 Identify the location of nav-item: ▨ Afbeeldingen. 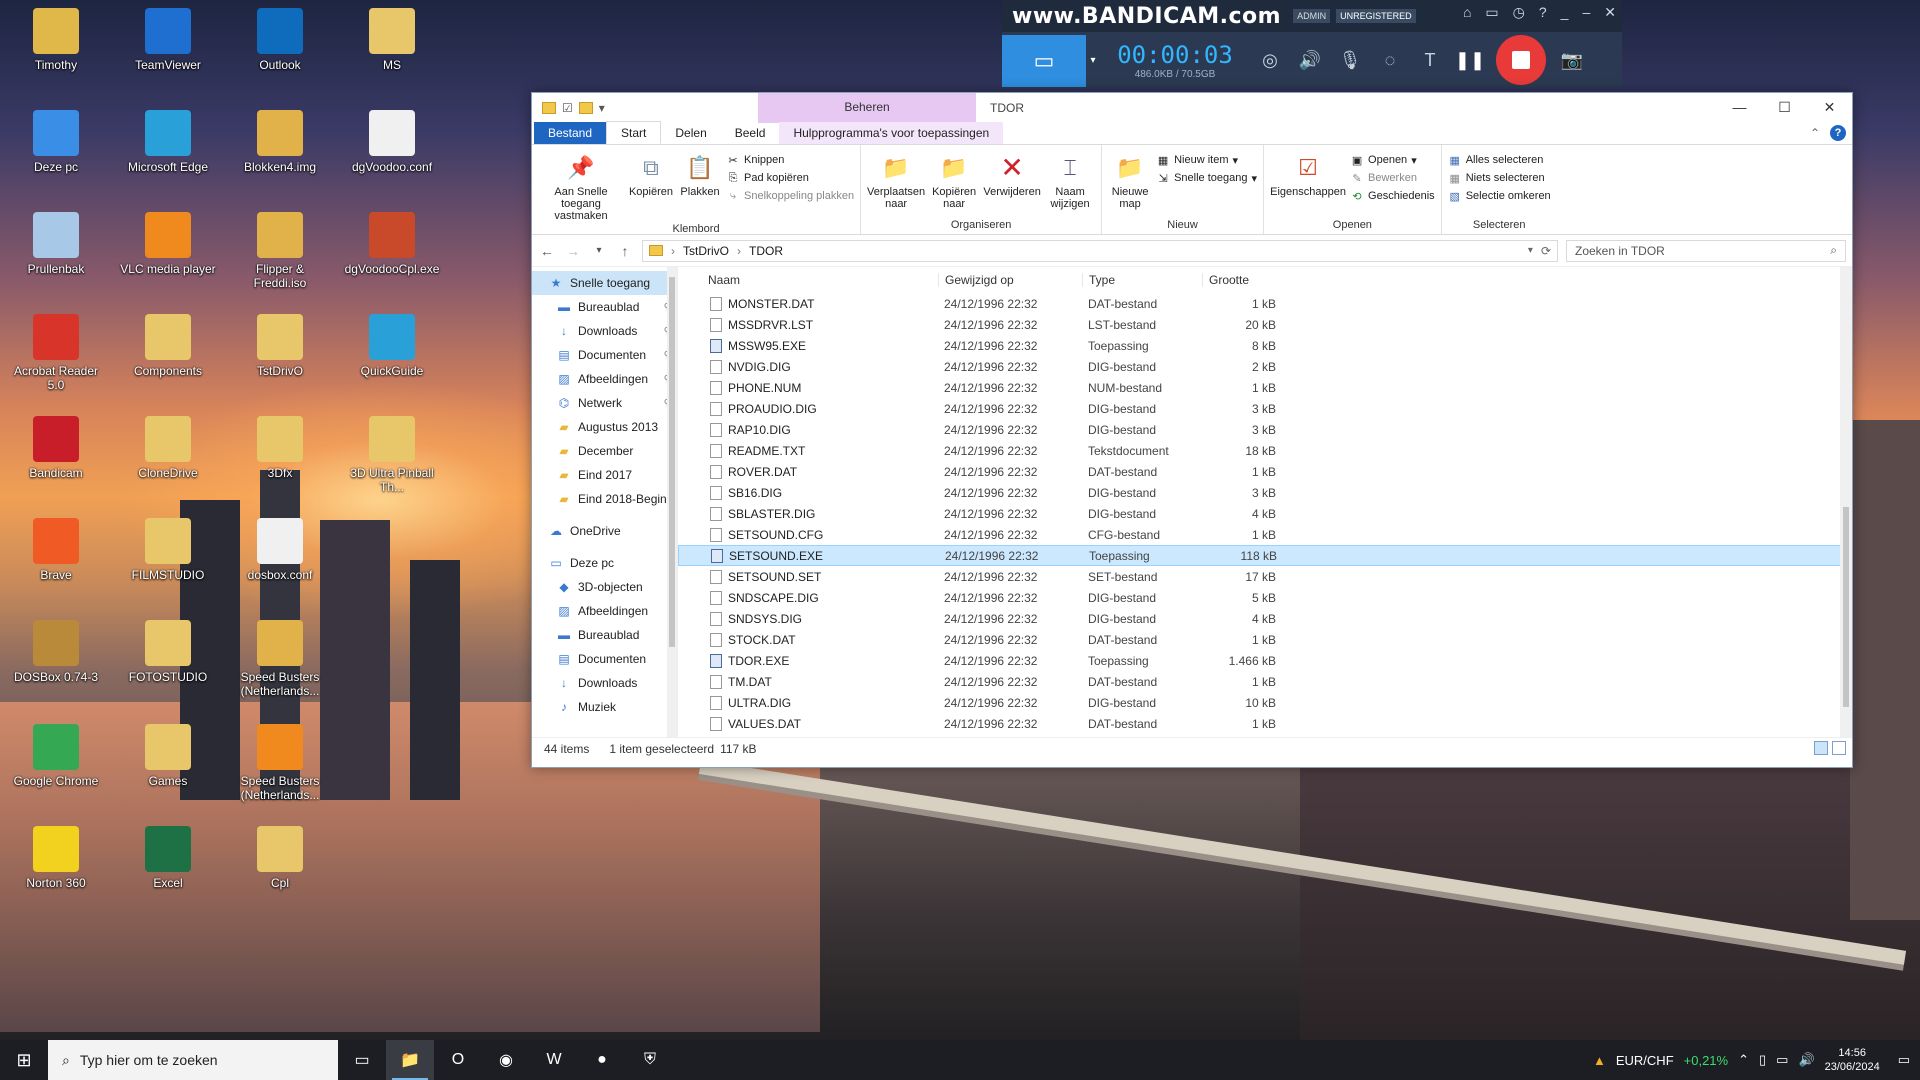
(604, 611).